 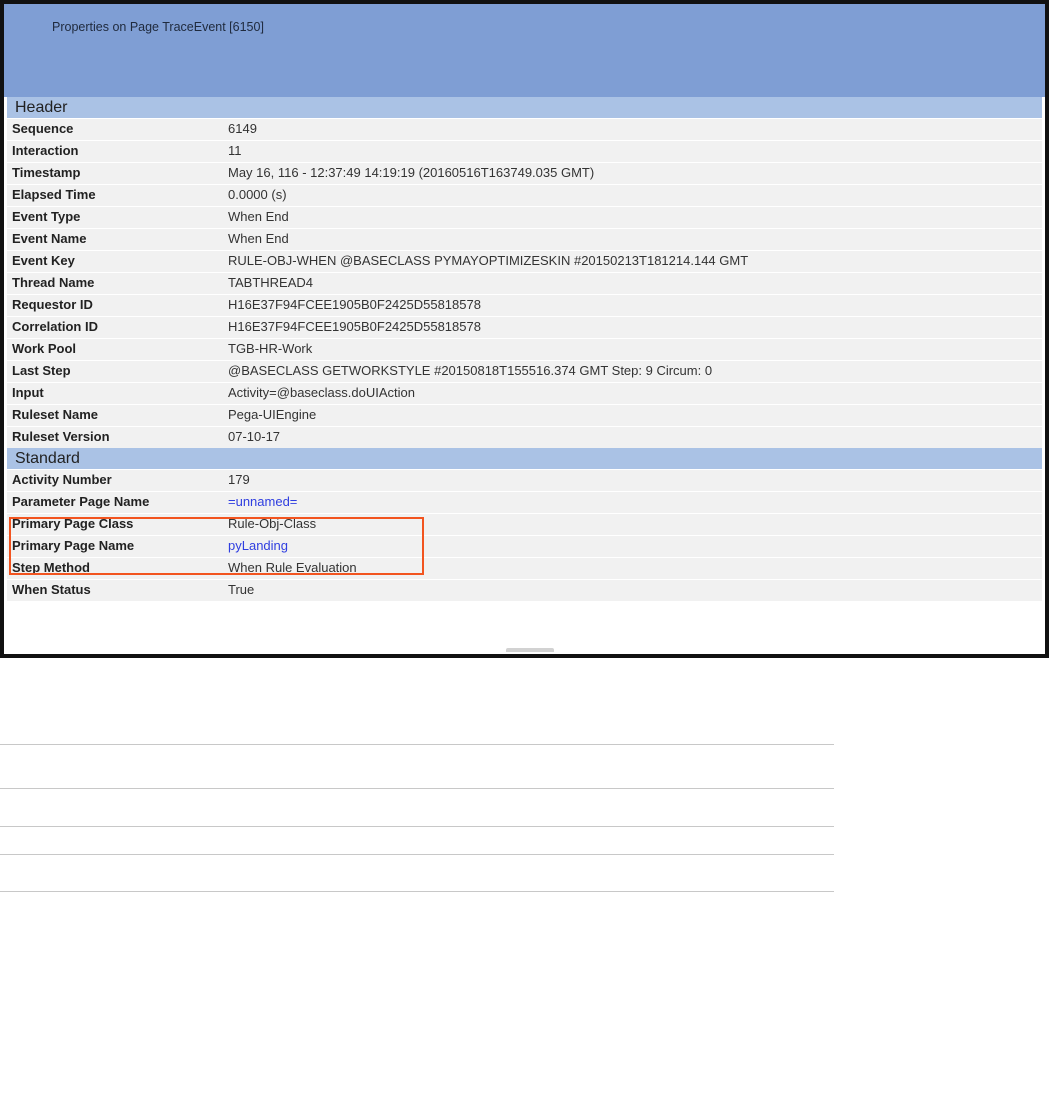 I want to click on scroll-handle, so click(x=530, y=650).